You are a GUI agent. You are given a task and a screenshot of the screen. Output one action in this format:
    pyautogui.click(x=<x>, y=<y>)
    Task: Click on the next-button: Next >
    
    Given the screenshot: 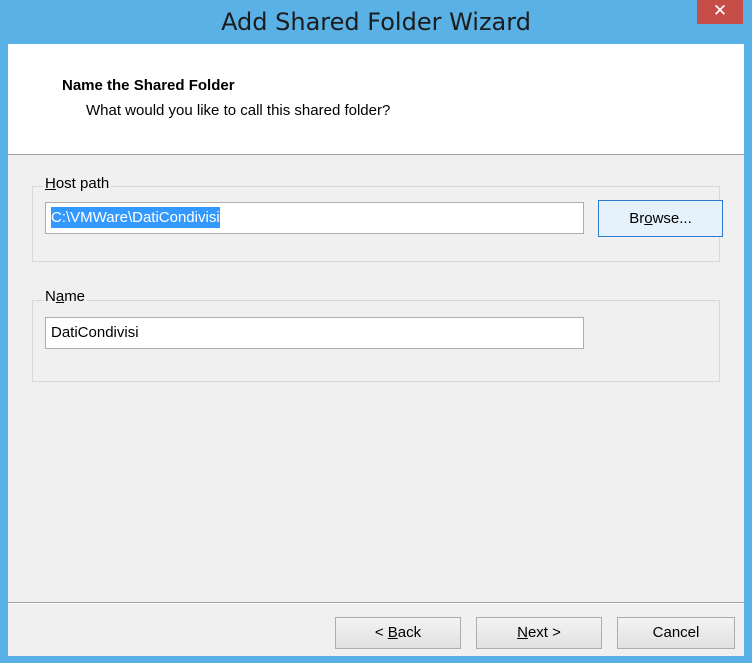 What is the action you would take?
    pyautogui.click(x=539, y=633)
    